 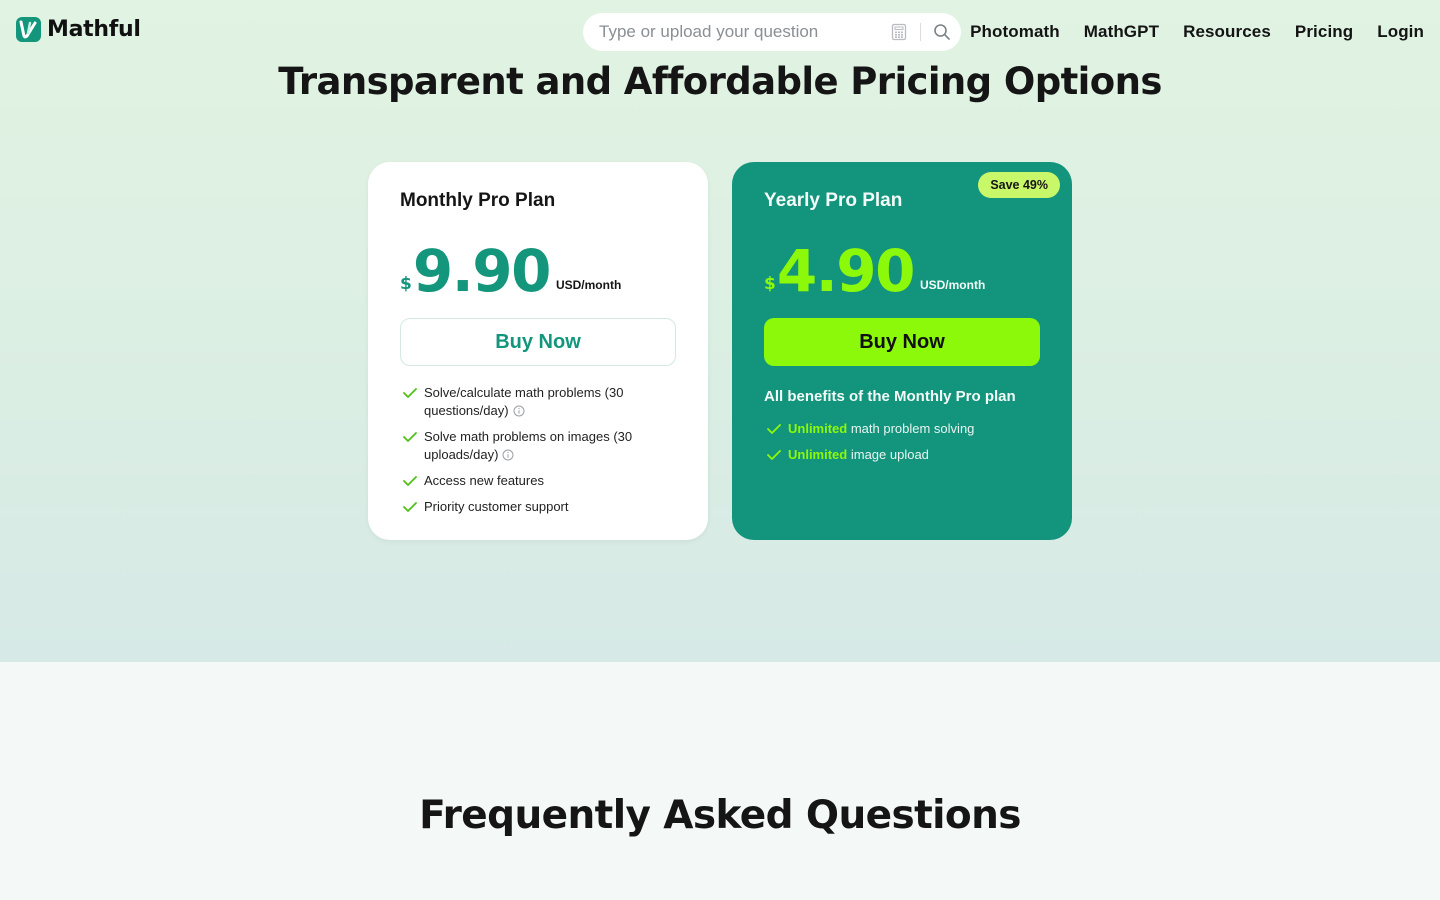 I want to click on feature-item: Unlimited math problem solving, so click(x=904, y=429).